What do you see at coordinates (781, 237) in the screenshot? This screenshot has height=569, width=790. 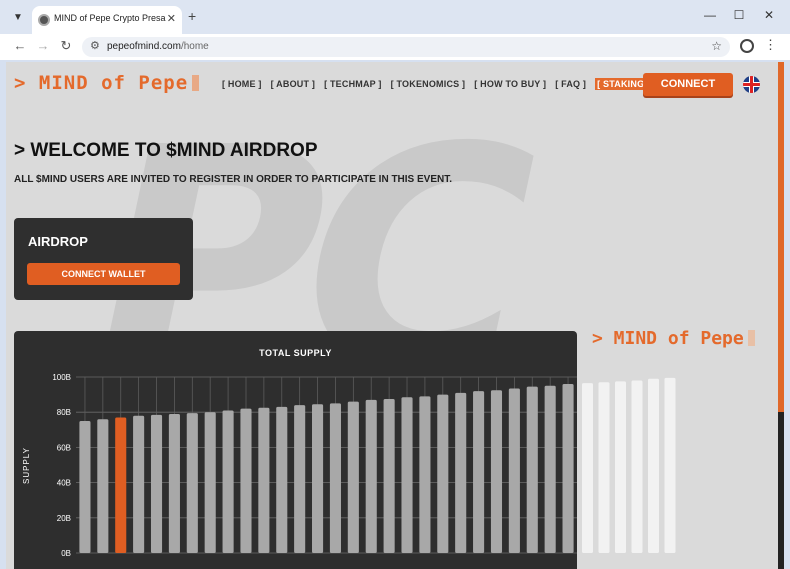 I see `scrollbar-thumb` at bounding box center [781, 237].